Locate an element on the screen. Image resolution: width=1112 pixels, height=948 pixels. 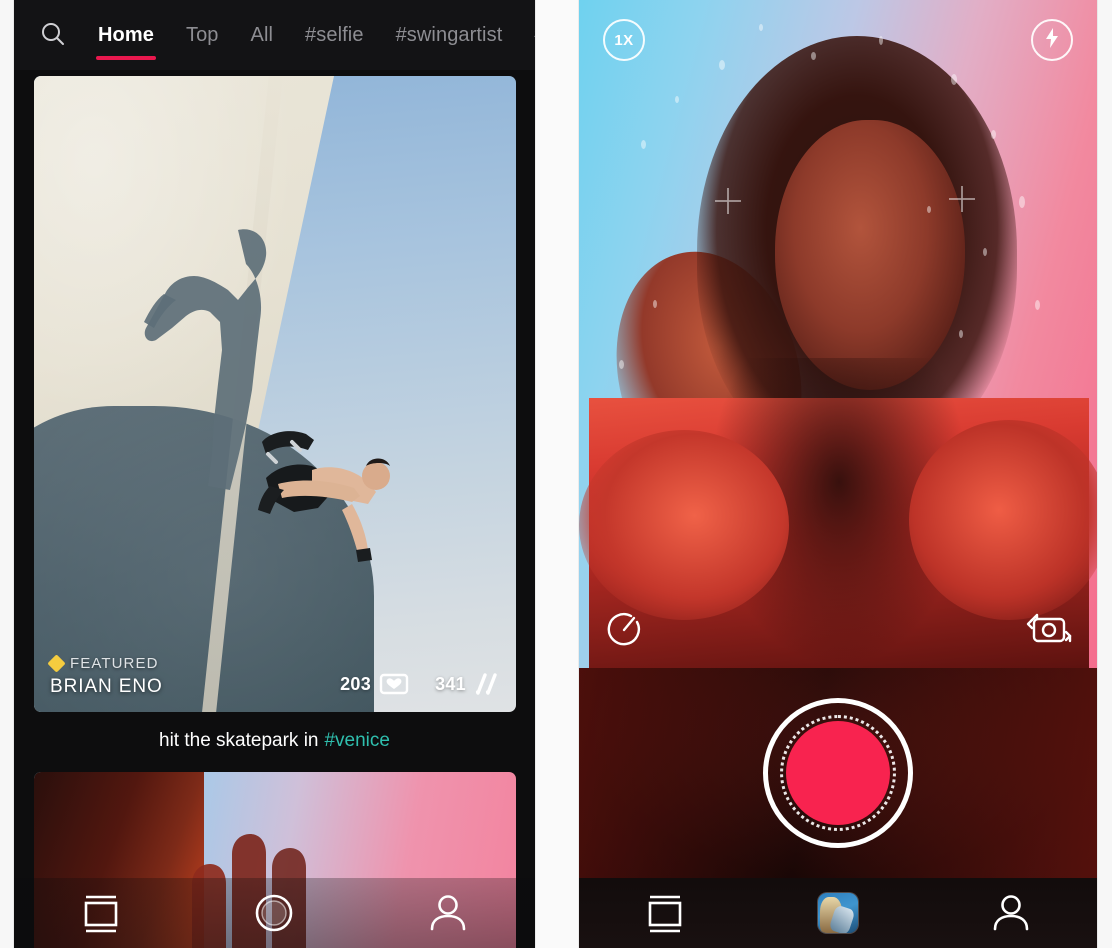
tab-nature: #natu is located at coordinates (526, 35).